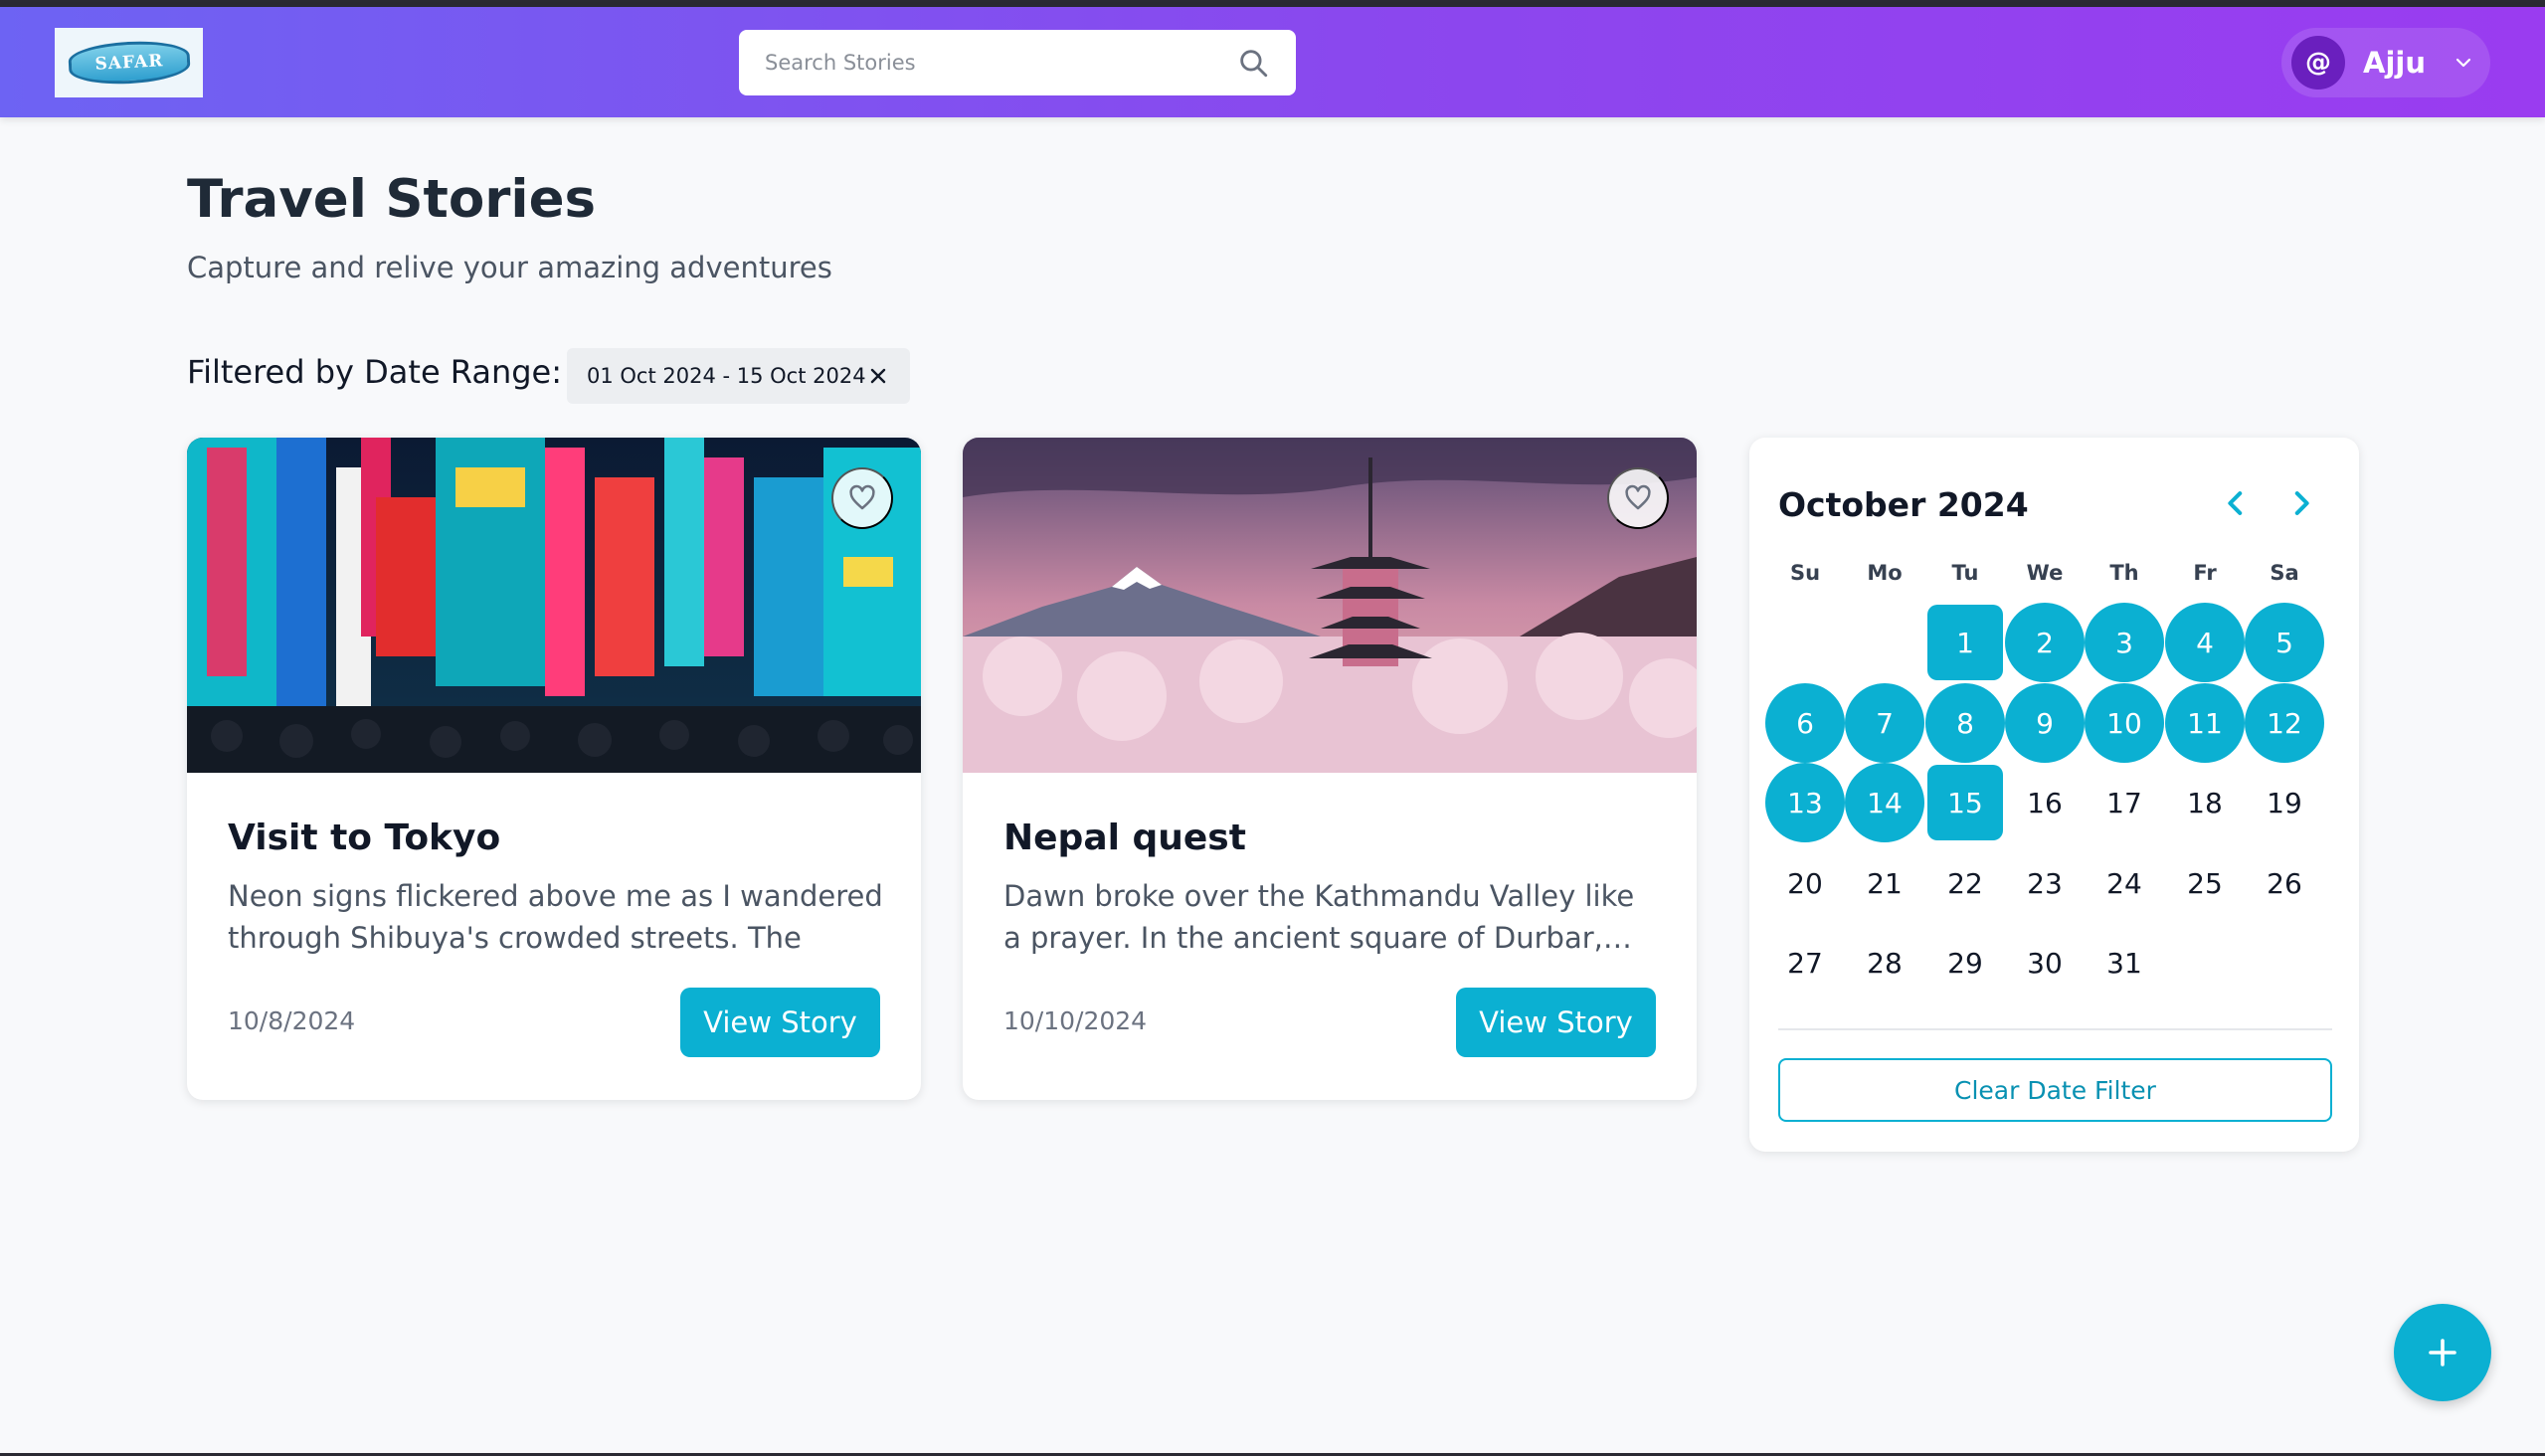 This screenshot has height=1456, width=2545. Describe the element at coordinates (1001, 63) in the screenshot. I see `search-input` at that location.